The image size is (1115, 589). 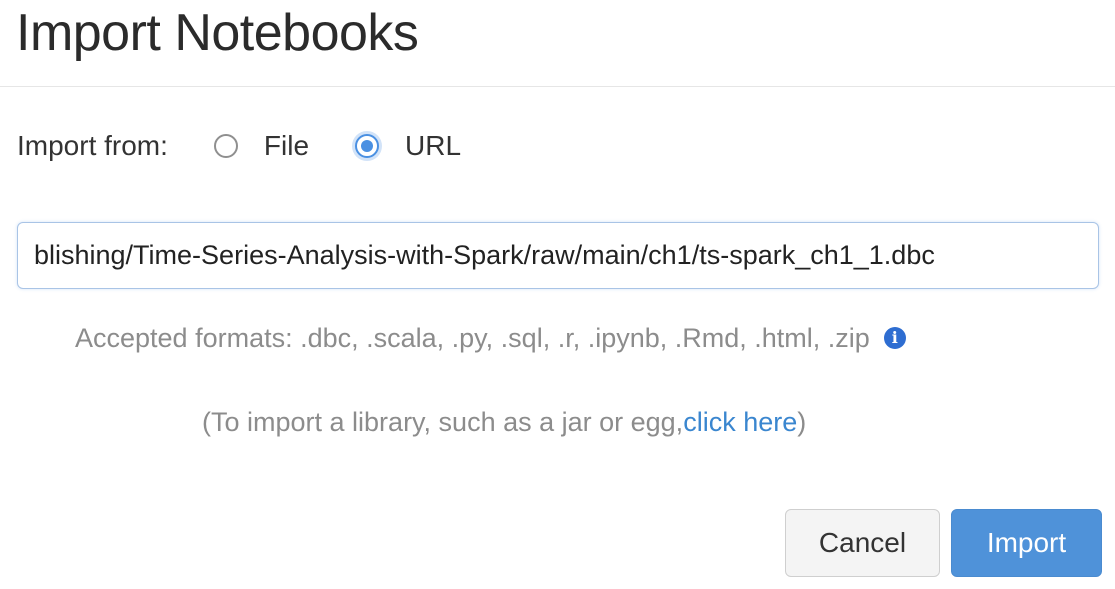 What do you see at coordinates (557, 86) in the screenshot?
I see `header-divider` at bounding box center [557, 86].